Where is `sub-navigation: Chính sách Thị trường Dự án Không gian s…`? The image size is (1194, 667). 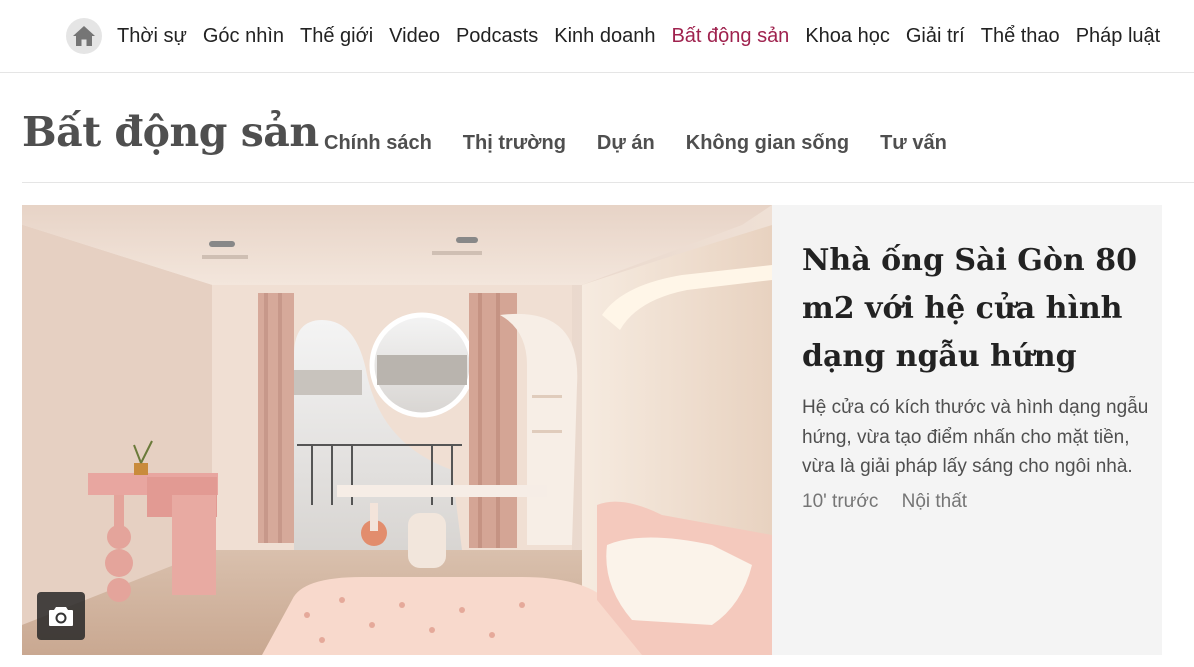 sub-navigation: Chính sách Thị trường Dự án Không gian s… is located at coordinates (651, 143).